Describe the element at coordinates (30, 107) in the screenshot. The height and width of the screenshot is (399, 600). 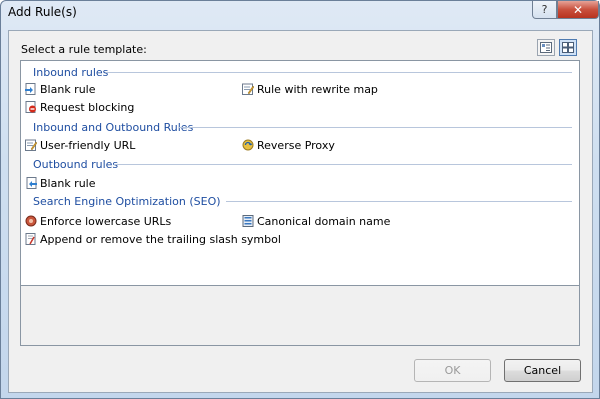
I see `request-blocking-icon` at that location.